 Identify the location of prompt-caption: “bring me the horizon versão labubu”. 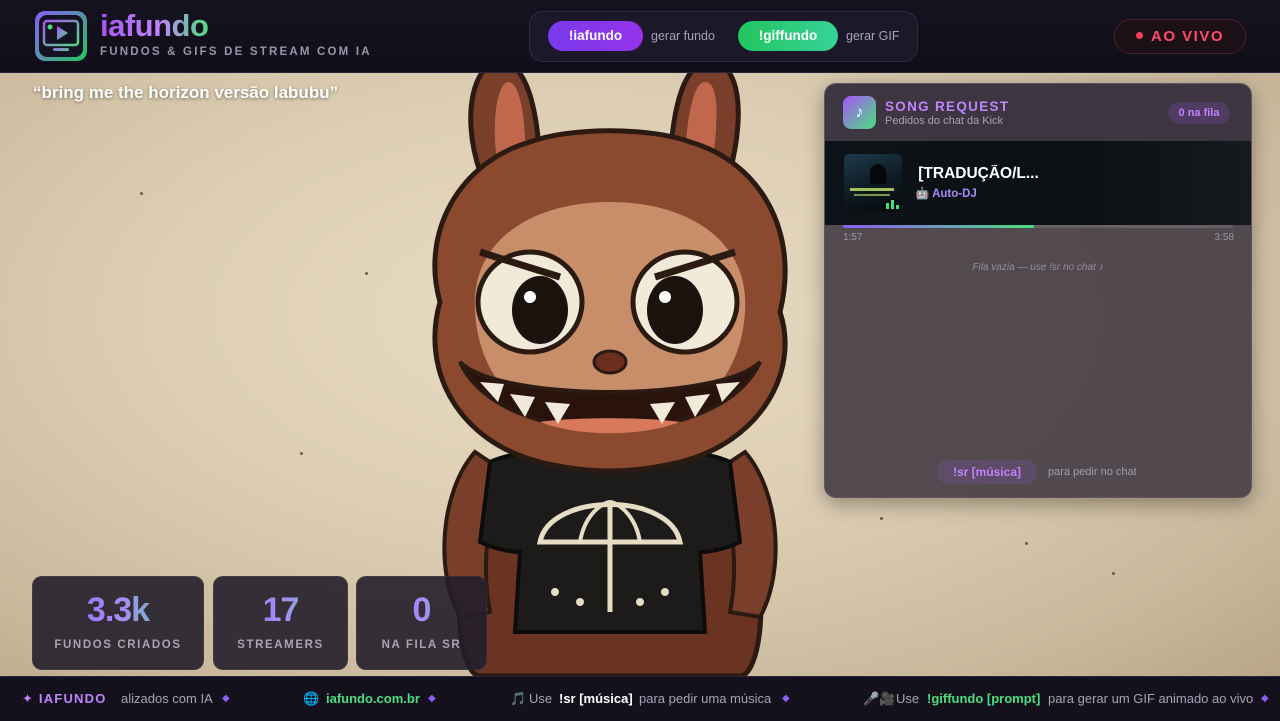
(186, 92).